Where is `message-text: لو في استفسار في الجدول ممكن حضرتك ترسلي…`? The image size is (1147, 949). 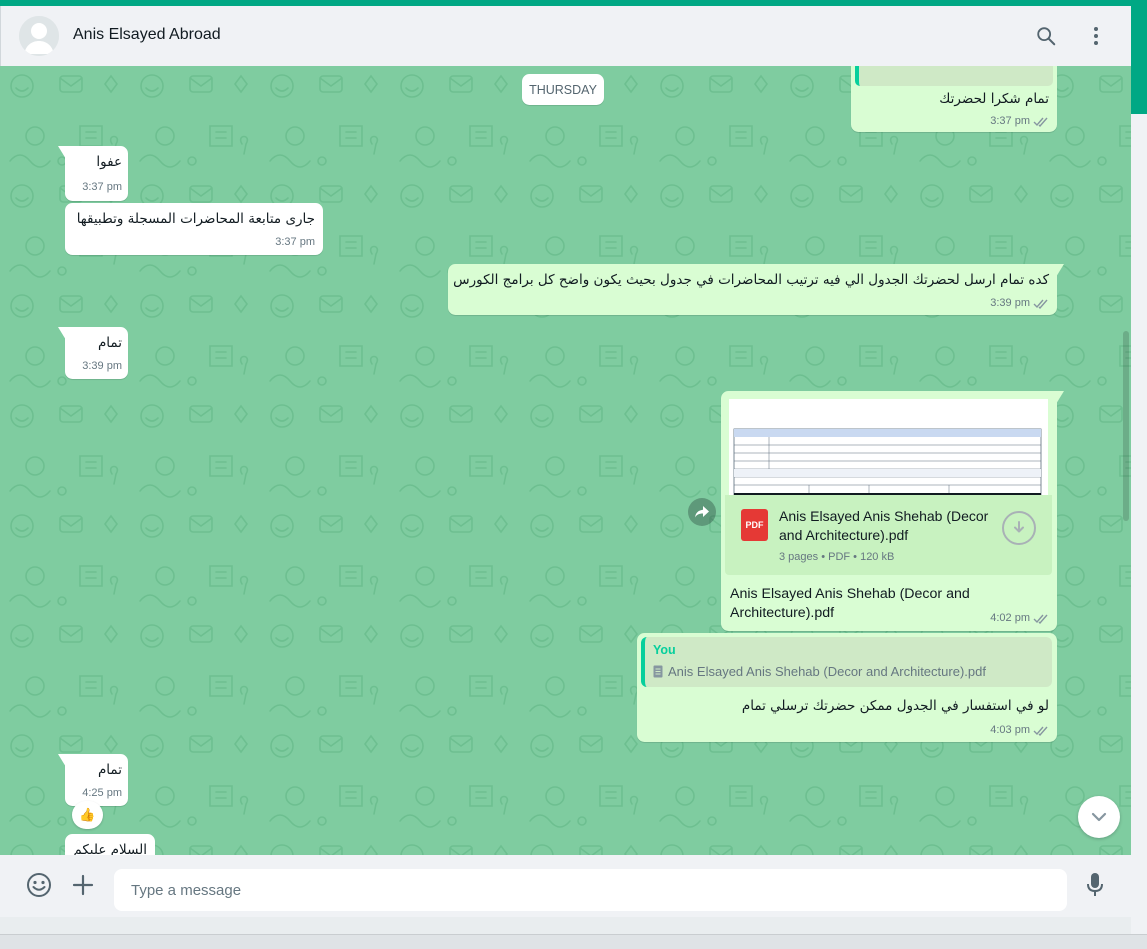
message-text: لو في استفسار في الجدول ممكن حضرتك ترسلي… is located at coordinates (895, 706).